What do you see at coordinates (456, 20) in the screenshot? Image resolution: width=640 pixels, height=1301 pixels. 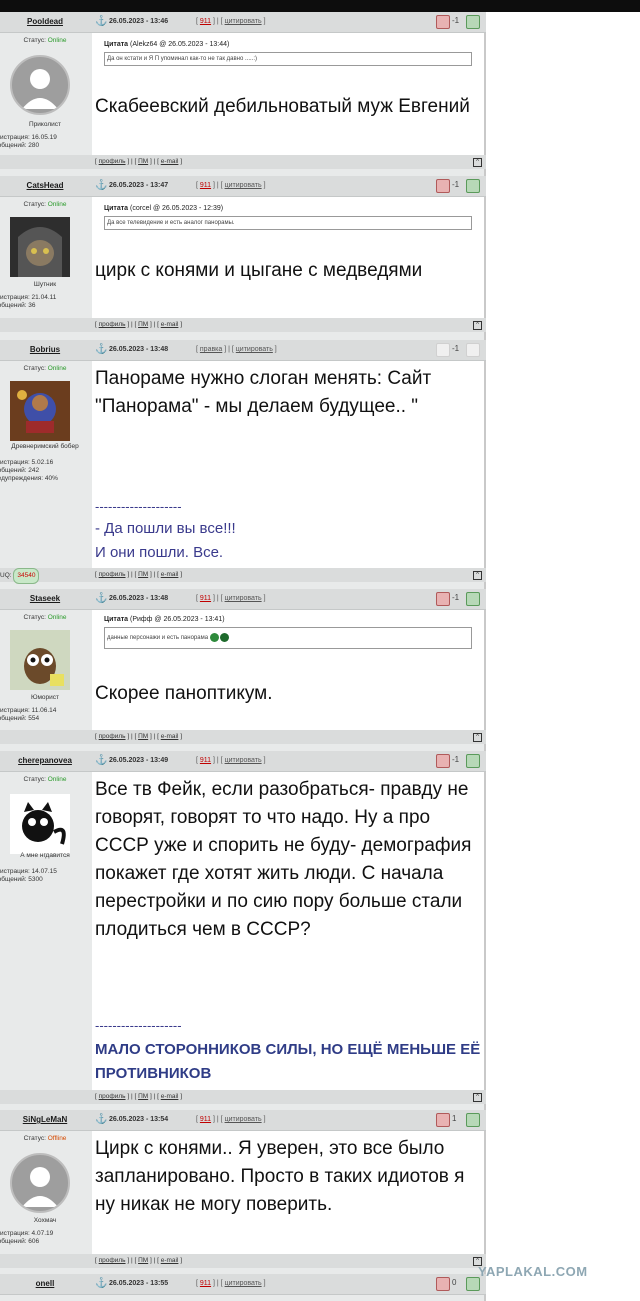 I see `rating-score: -1` at bounding box center [456, 20].